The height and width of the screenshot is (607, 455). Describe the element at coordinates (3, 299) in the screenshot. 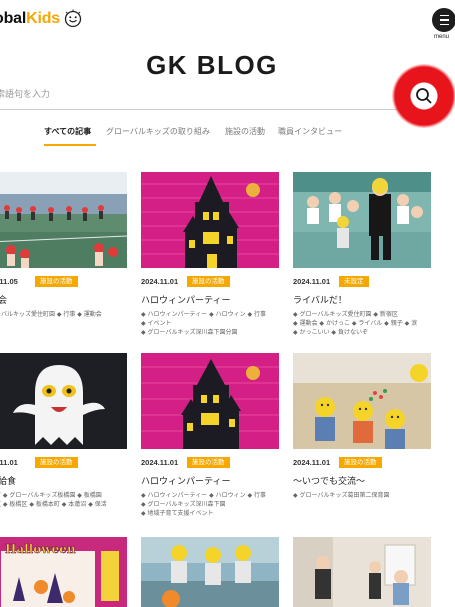

I see `post-title: 動会` at that location.